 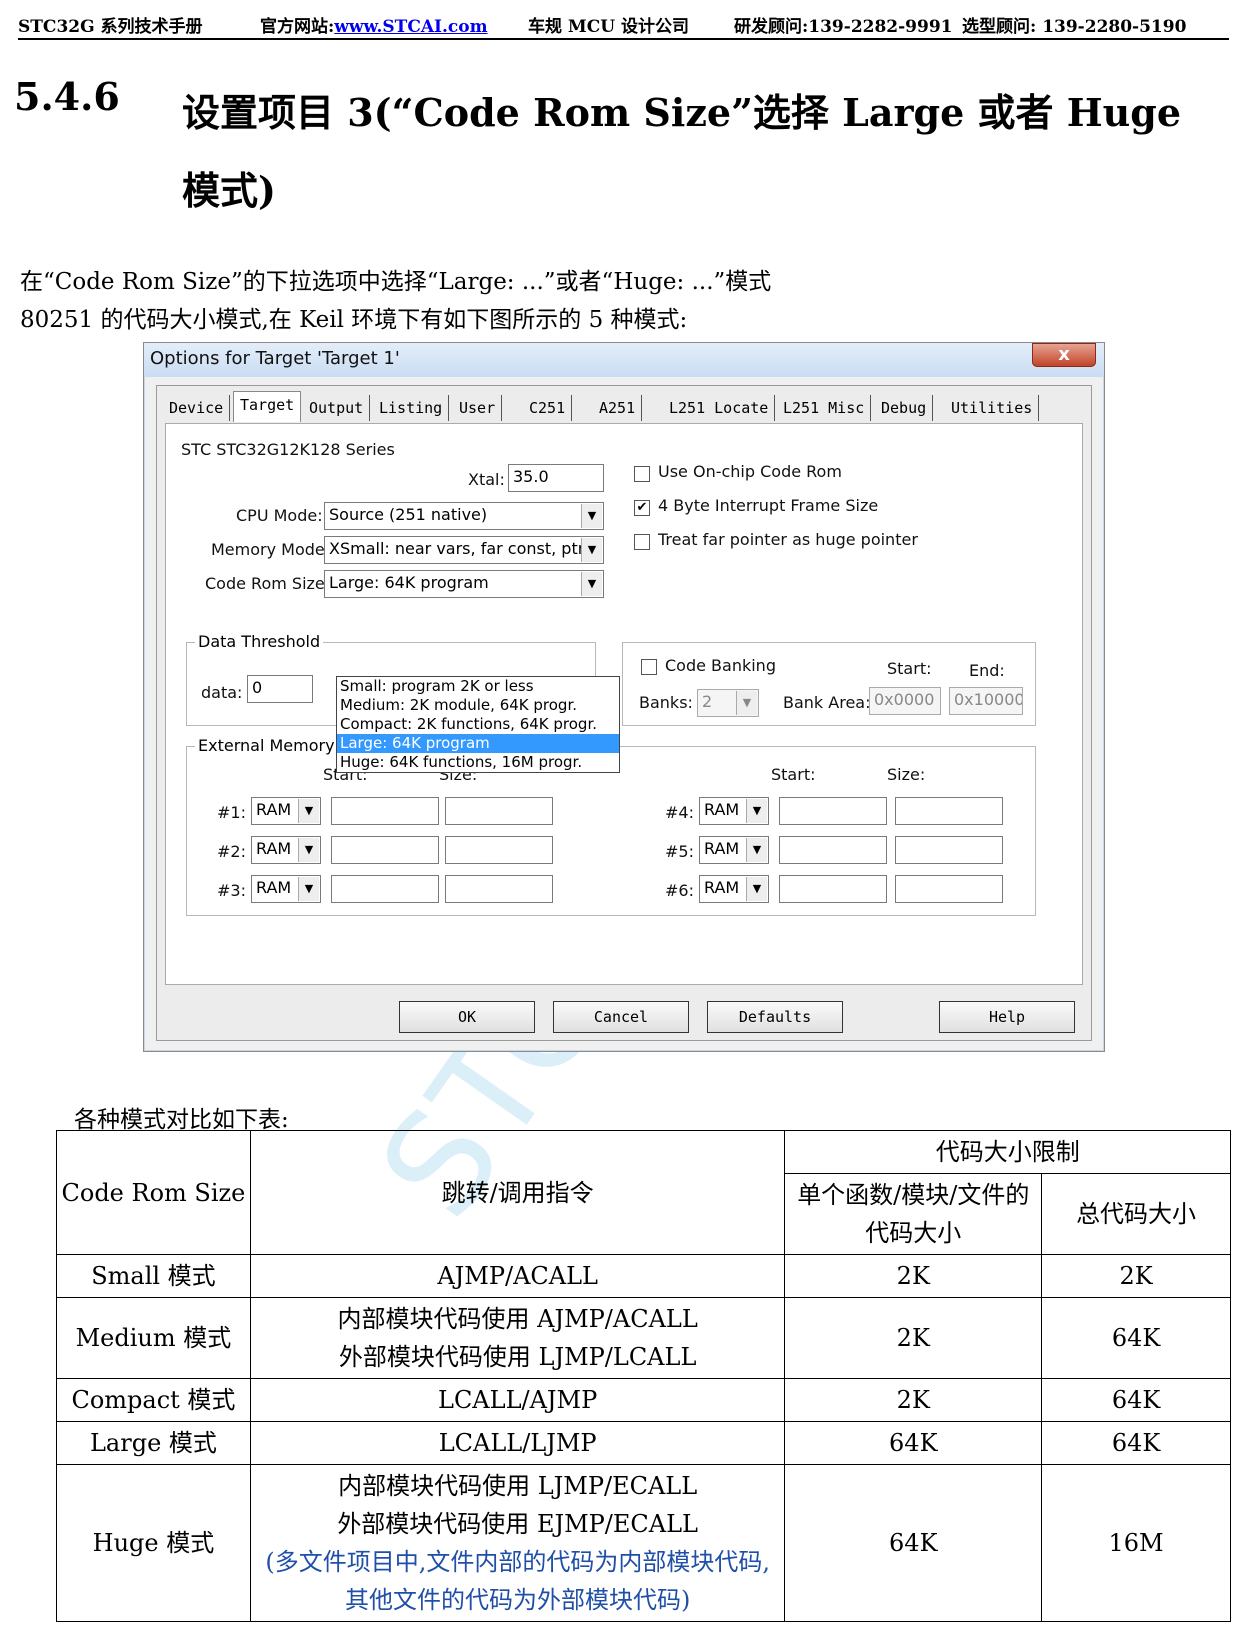 I want to click on code-rom-option-medium: Medium: 2K module, 64K progr., so click(x=478, y=705).